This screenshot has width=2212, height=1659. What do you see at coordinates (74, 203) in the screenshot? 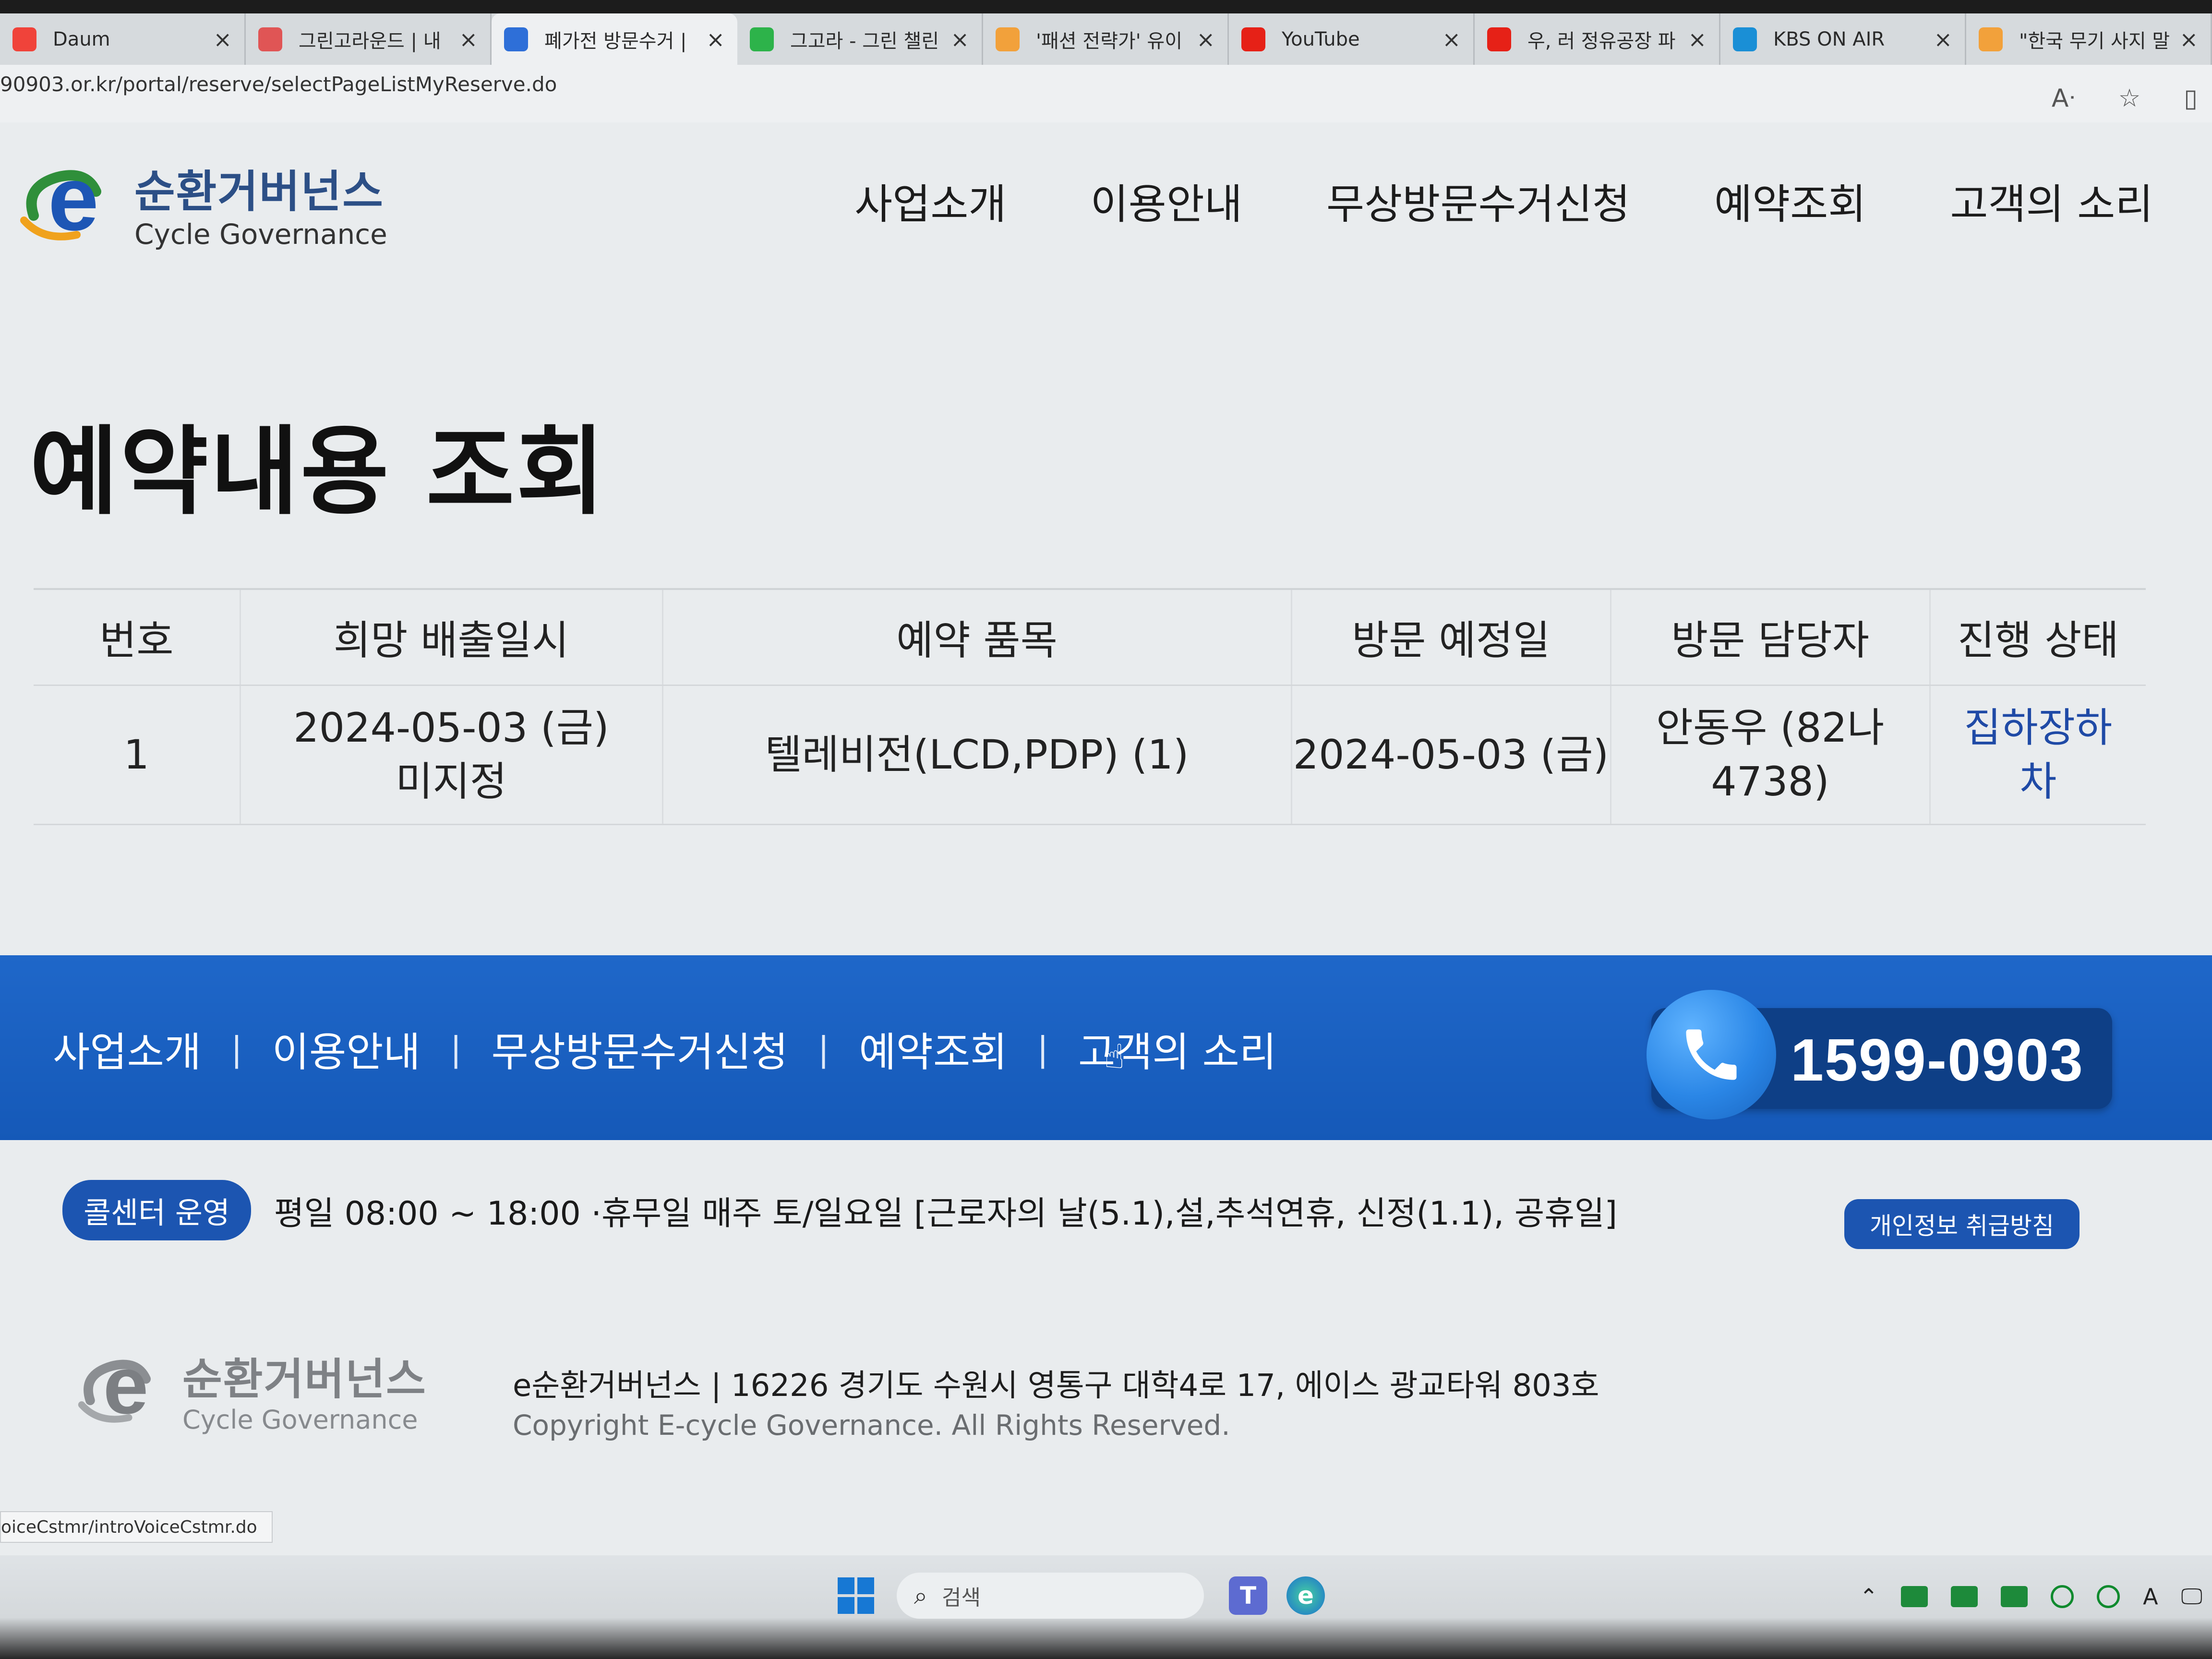
I see `svg-text: e` at bounding box center [74, 203].